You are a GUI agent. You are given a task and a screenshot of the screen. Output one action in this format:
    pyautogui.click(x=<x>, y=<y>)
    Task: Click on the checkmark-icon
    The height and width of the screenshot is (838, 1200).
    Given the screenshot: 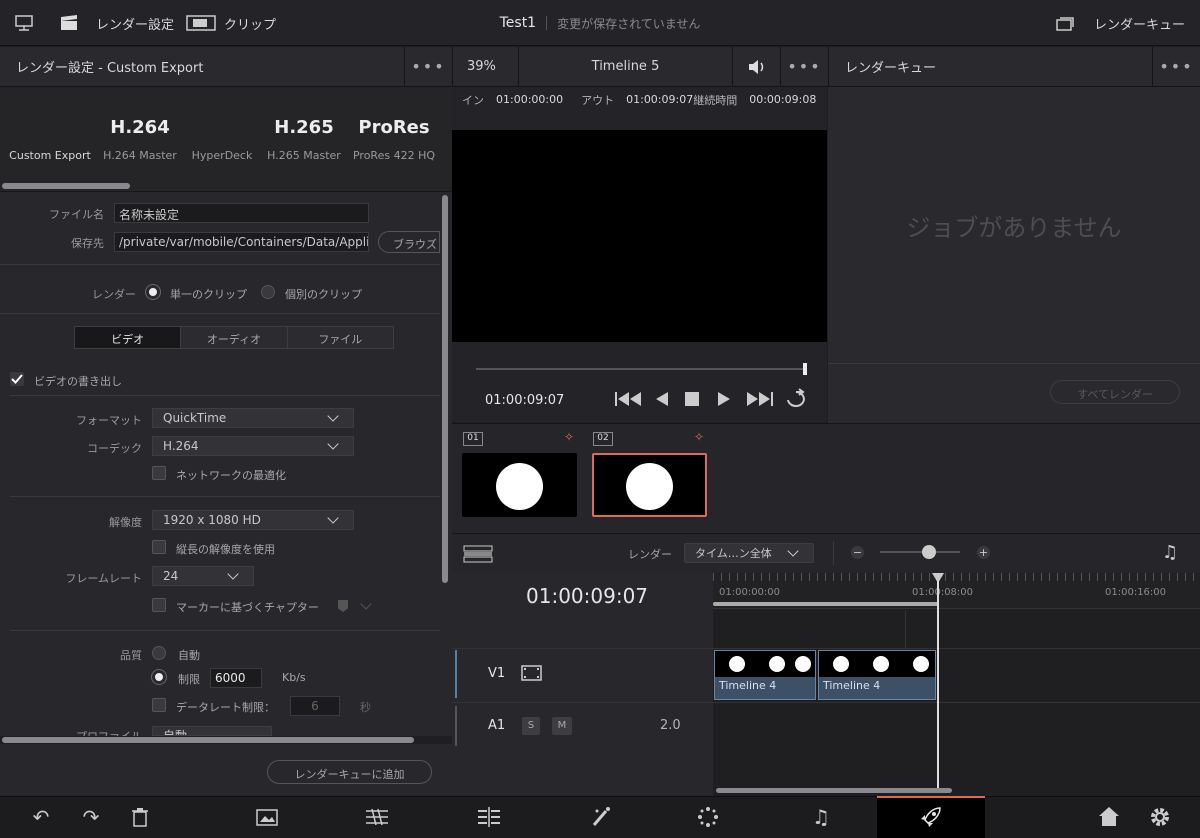 What is the action you would take?
    pyautogui.click(x=17, y=379)
    